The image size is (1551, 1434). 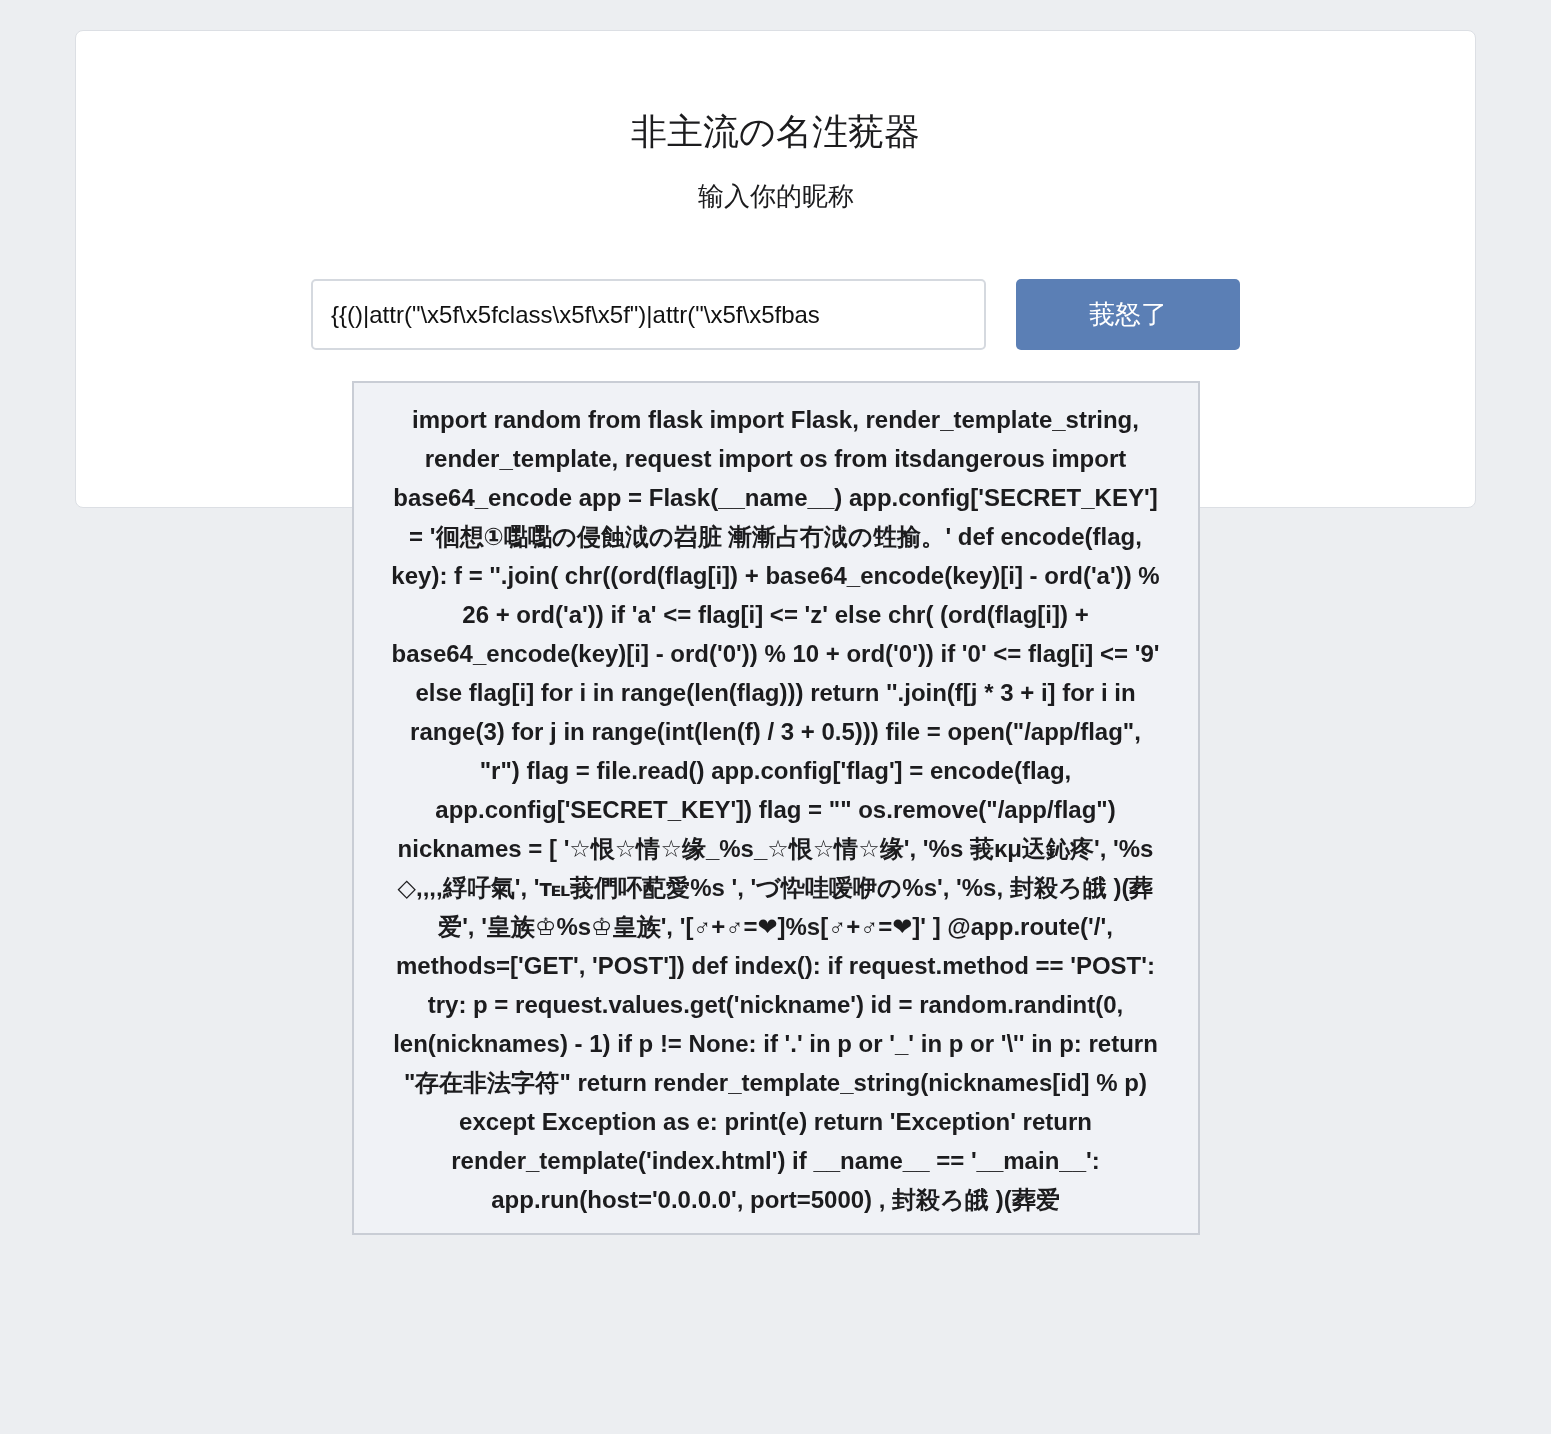 I want to click on nickname-input-field: {{()|attr("\x5f\x5fclass\x5f\x5f")|attr("\x5f\x5fbas, so click(x=648, y=314).